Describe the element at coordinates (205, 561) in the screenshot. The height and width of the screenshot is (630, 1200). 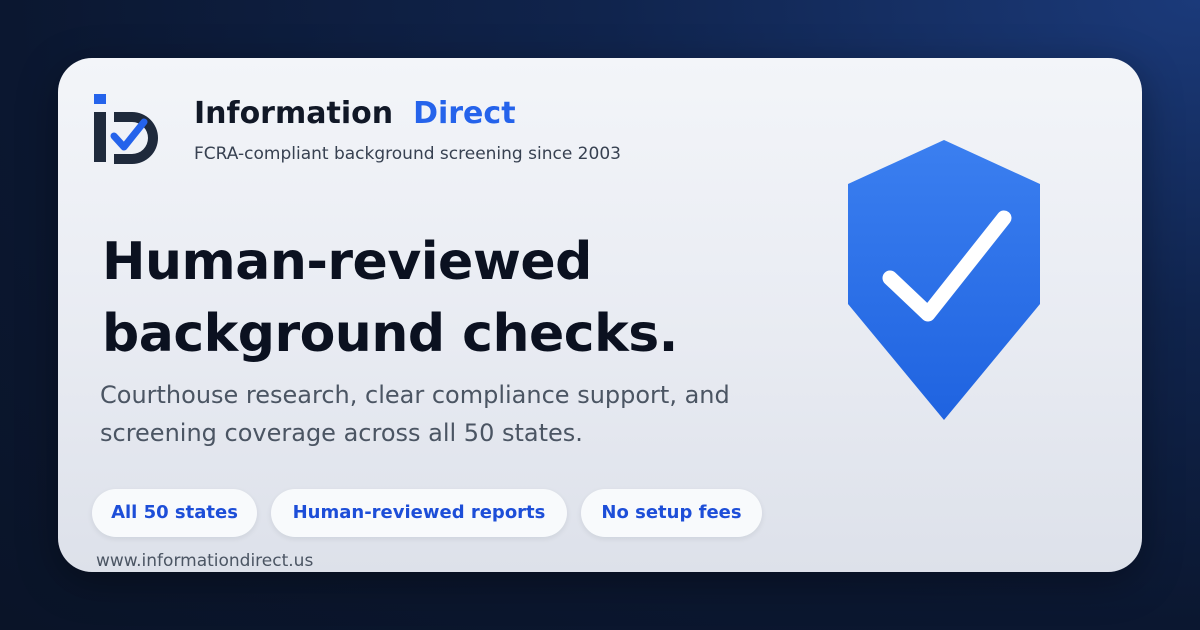
I see `website-url: www.informationdirect.us` at that location.